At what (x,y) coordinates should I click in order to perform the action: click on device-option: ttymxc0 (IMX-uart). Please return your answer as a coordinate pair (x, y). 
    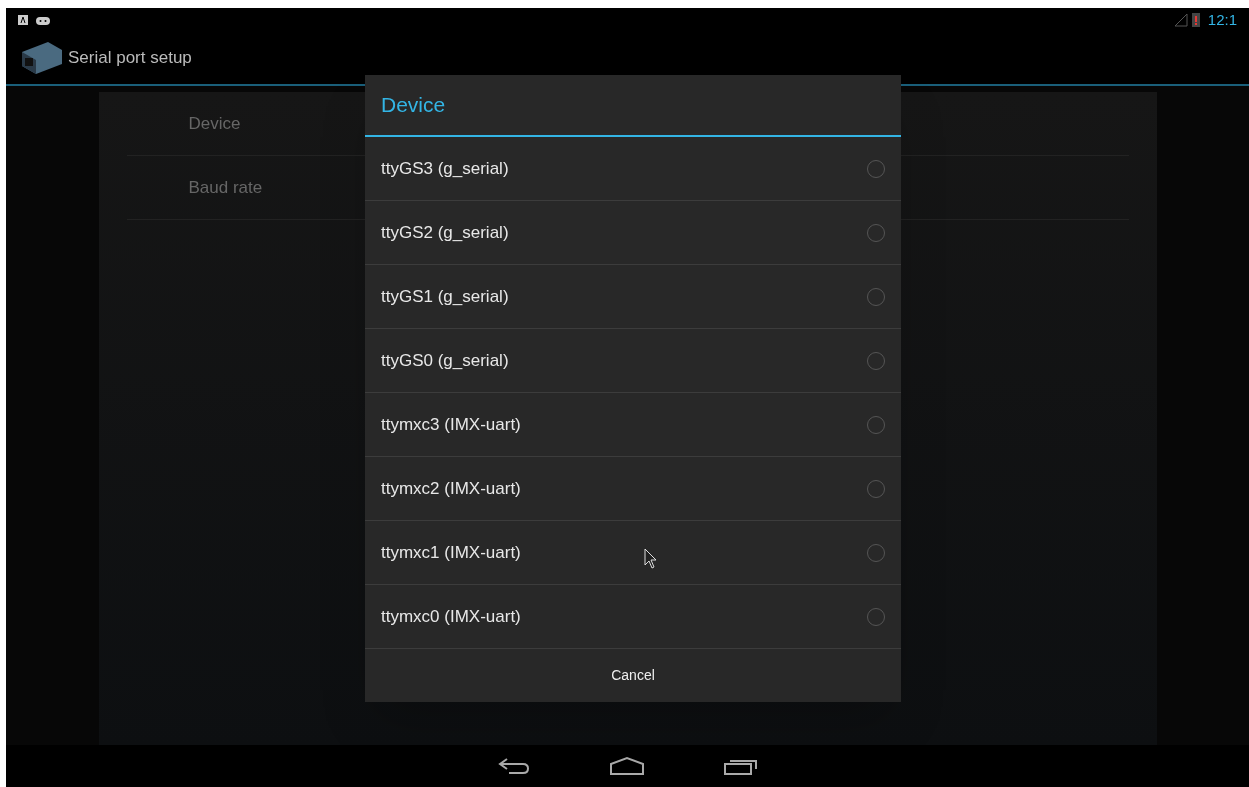
    Looking at the image, I should click on (633, 617).